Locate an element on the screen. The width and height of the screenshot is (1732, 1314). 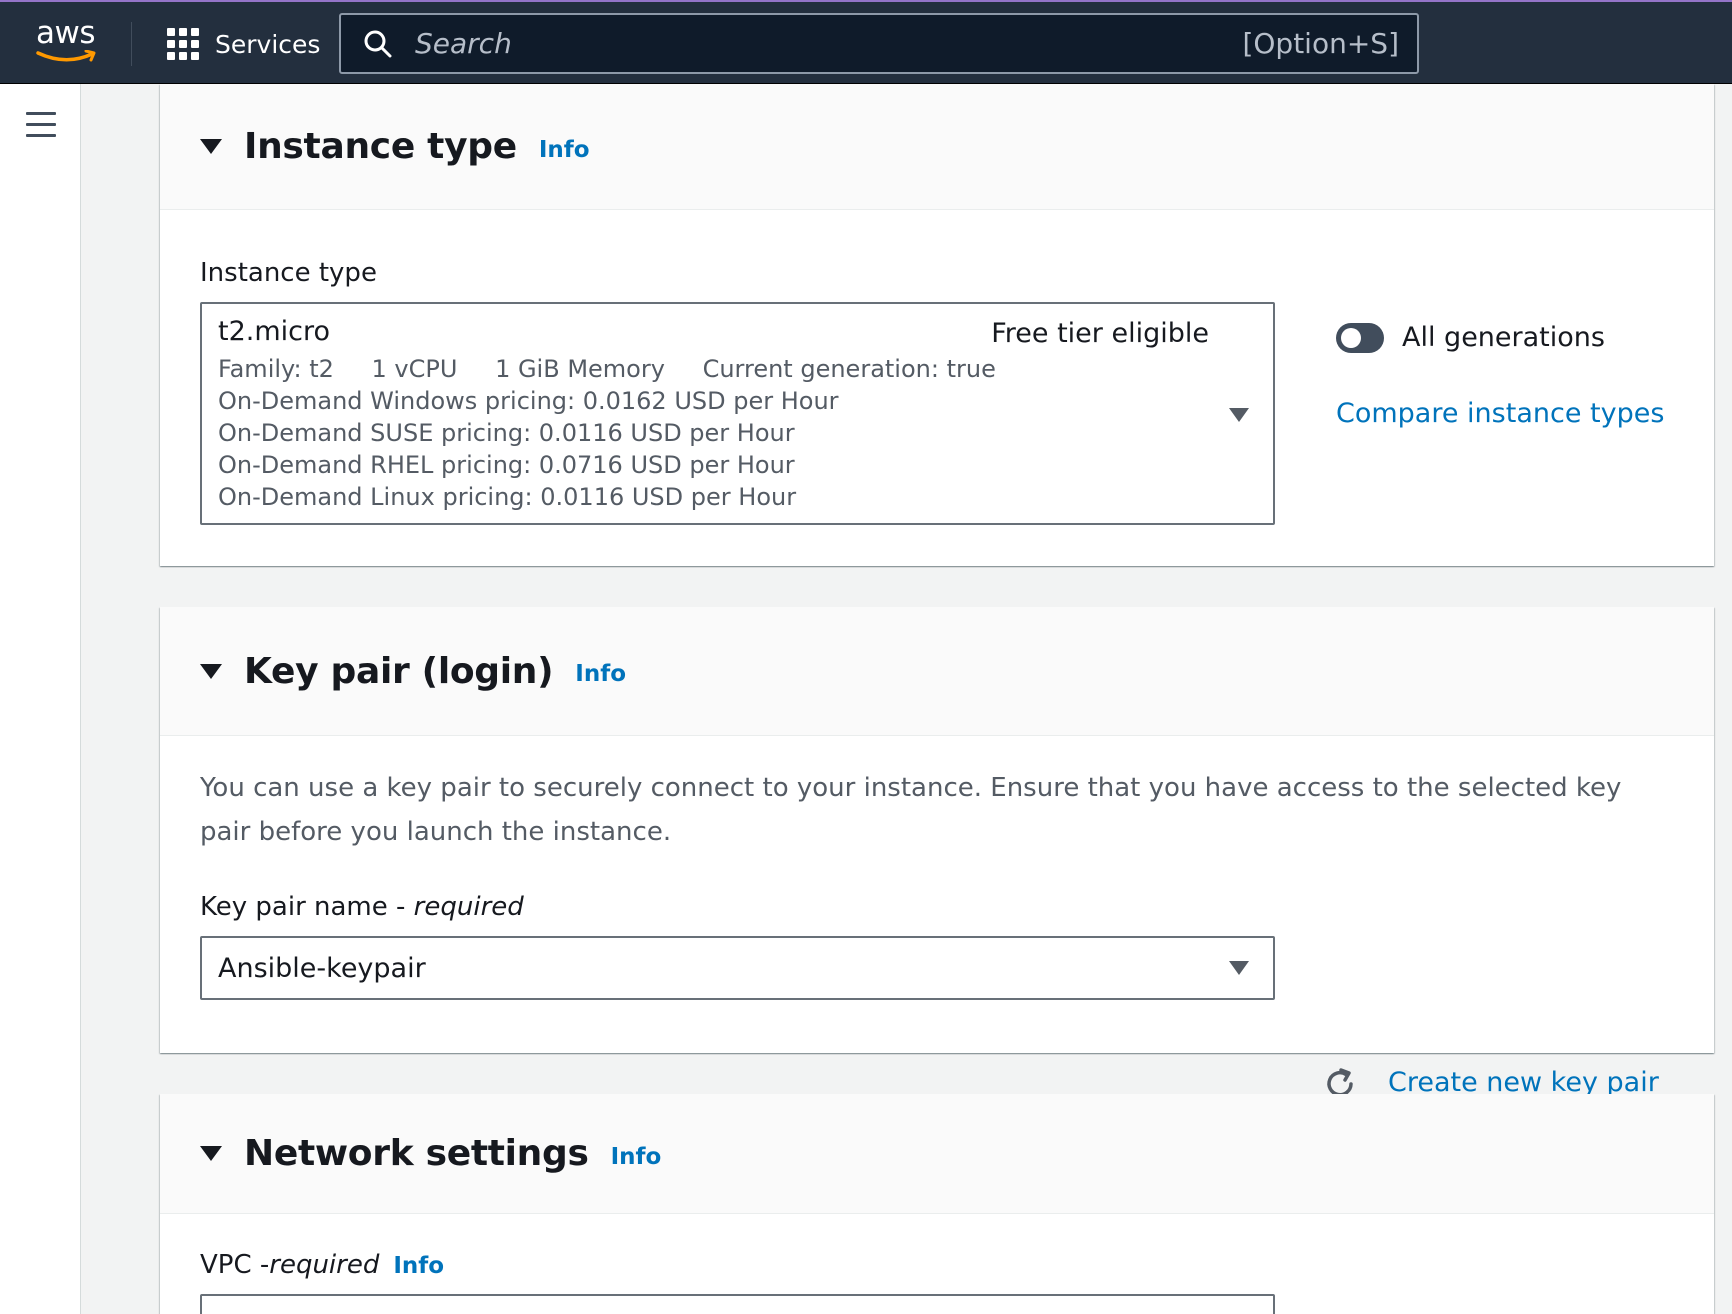
hamburger-menu-icon is located at coordinates (41, 128).